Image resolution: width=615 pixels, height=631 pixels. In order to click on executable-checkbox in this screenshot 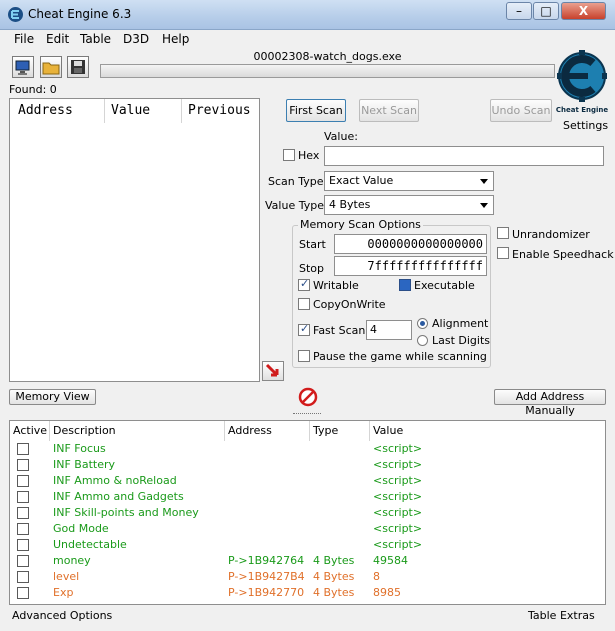, I will do `click(405, 285)`.